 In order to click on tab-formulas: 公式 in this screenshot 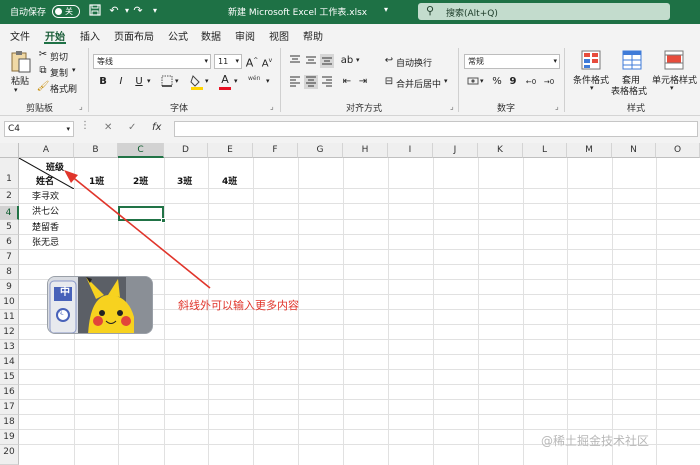, I will do `click(178, 35)`.